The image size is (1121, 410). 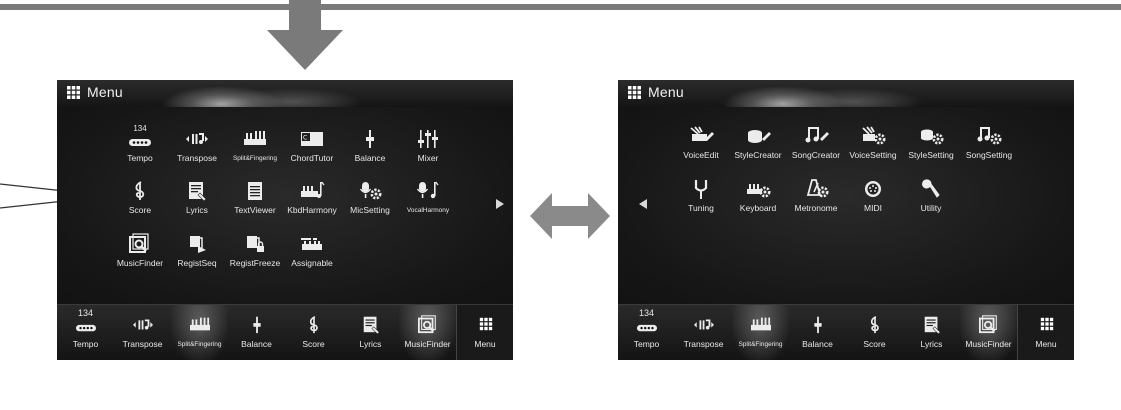 I want to click on svg-text: C, so click(x=305, y=138).